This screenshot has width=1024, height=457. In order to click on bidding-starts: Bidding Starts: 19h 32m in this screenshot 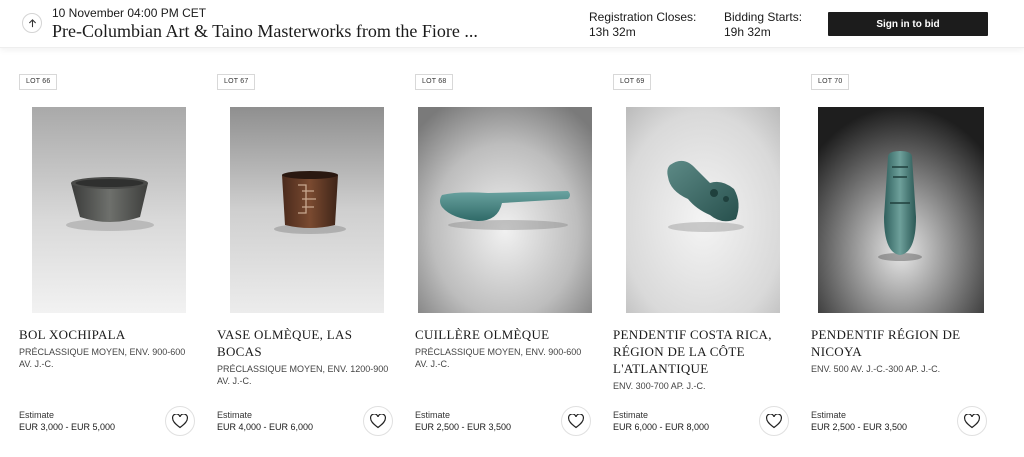, I will do `click(763, 25)`.